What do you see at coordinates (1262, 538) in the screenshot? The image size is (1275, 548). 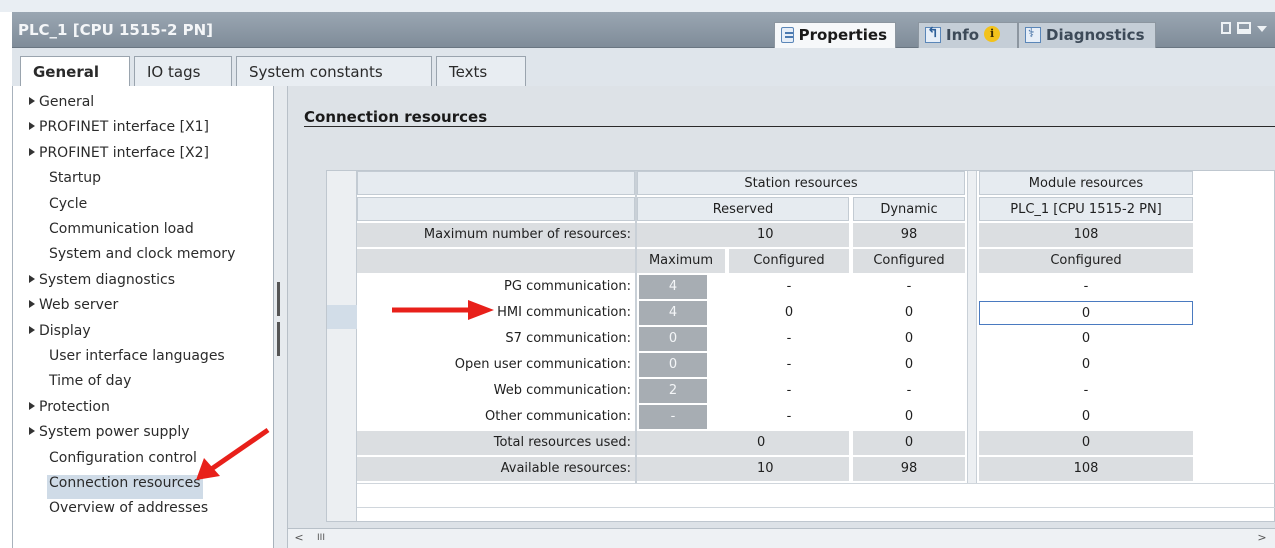 I see `scroll-right-icon: >` at bounding box center [1262, 538].